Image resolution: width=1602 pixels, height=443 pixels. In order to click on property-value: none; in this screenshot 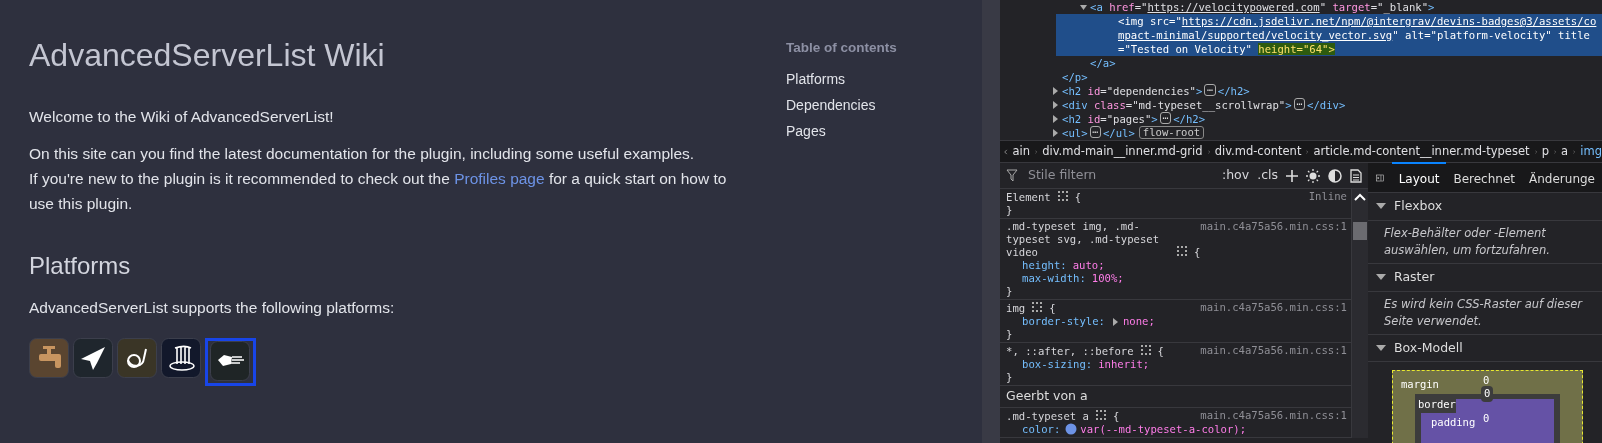, I will do `click(1138, 321)`.